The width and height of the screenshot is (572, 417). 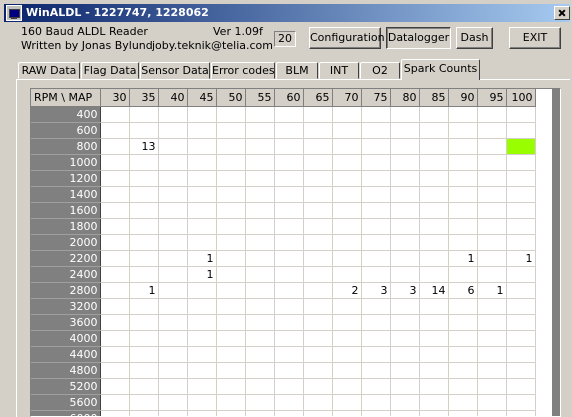 What do you see at coordinates (556, 252) in the screenshot?
I see `grid-scroll-edge` at bounding box center [556, 252].